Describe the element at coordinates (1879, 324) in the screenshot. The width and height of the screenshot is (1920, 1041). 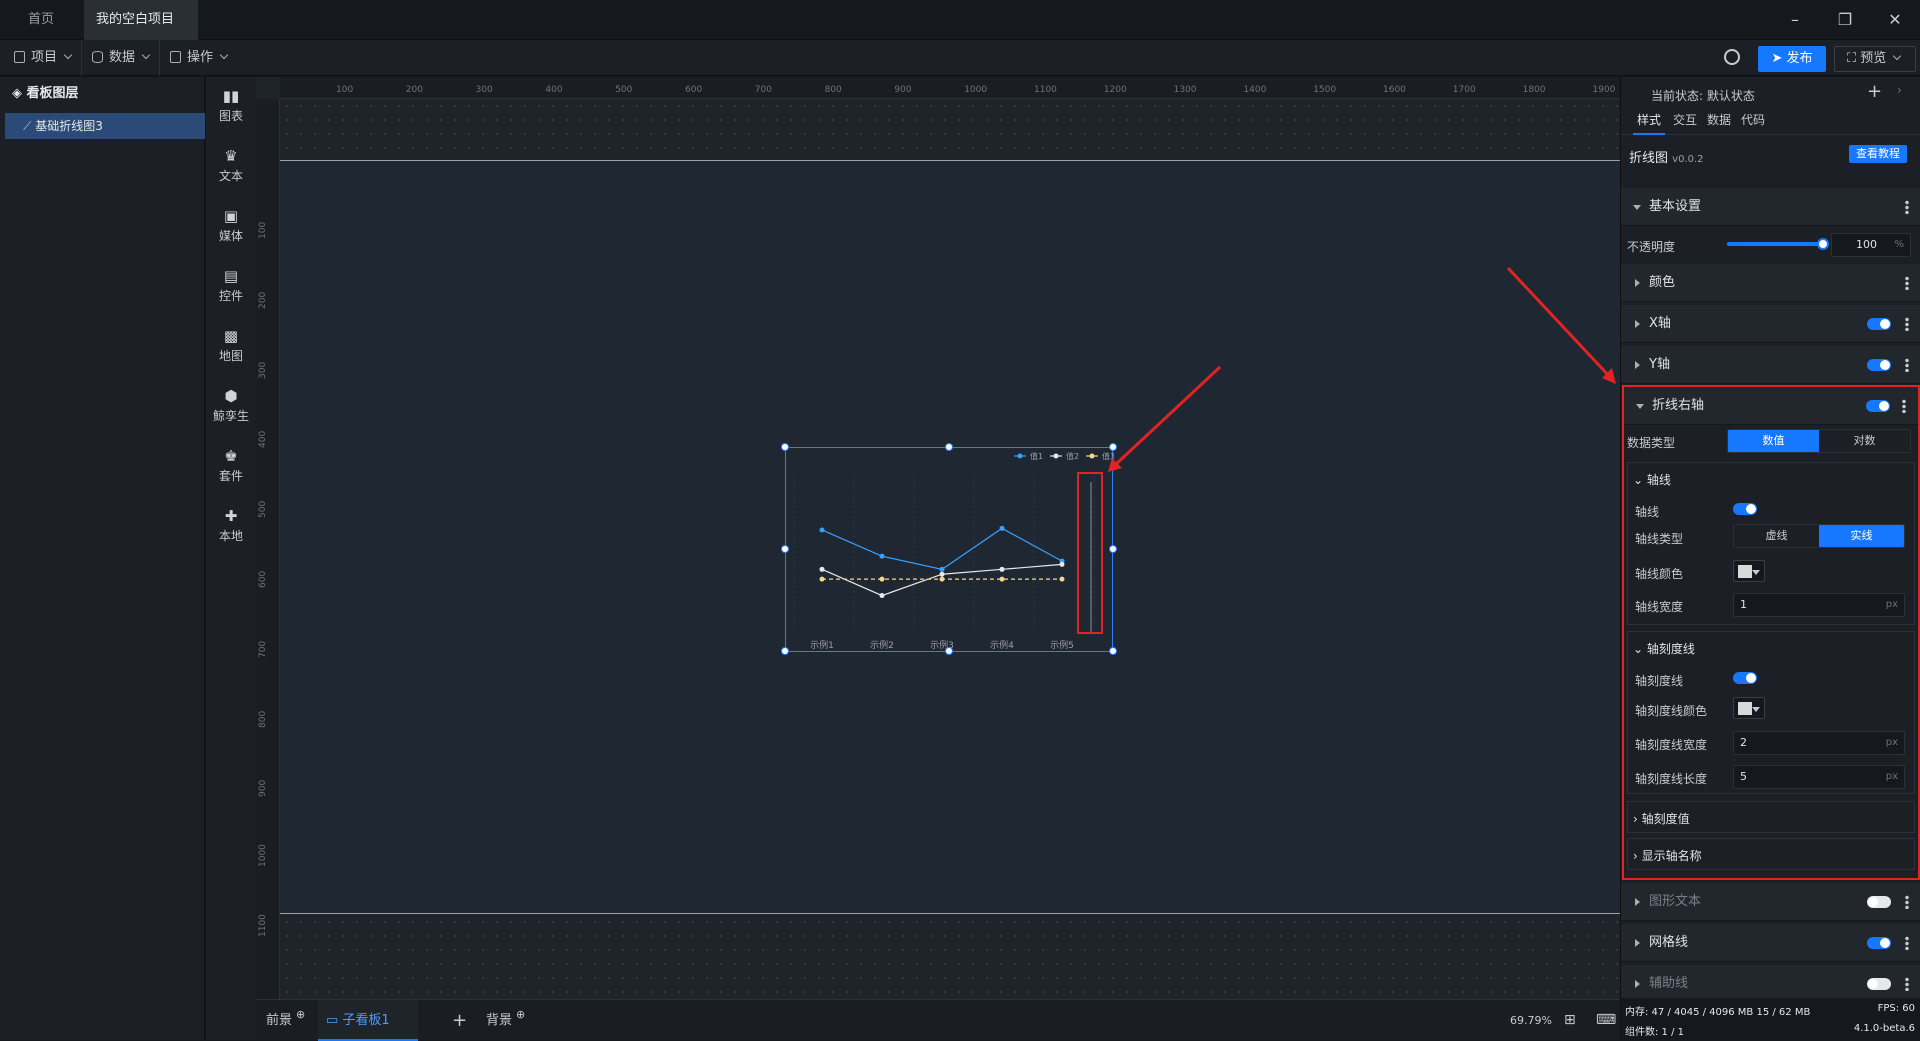
I see `xaxis-toggle` at that location.